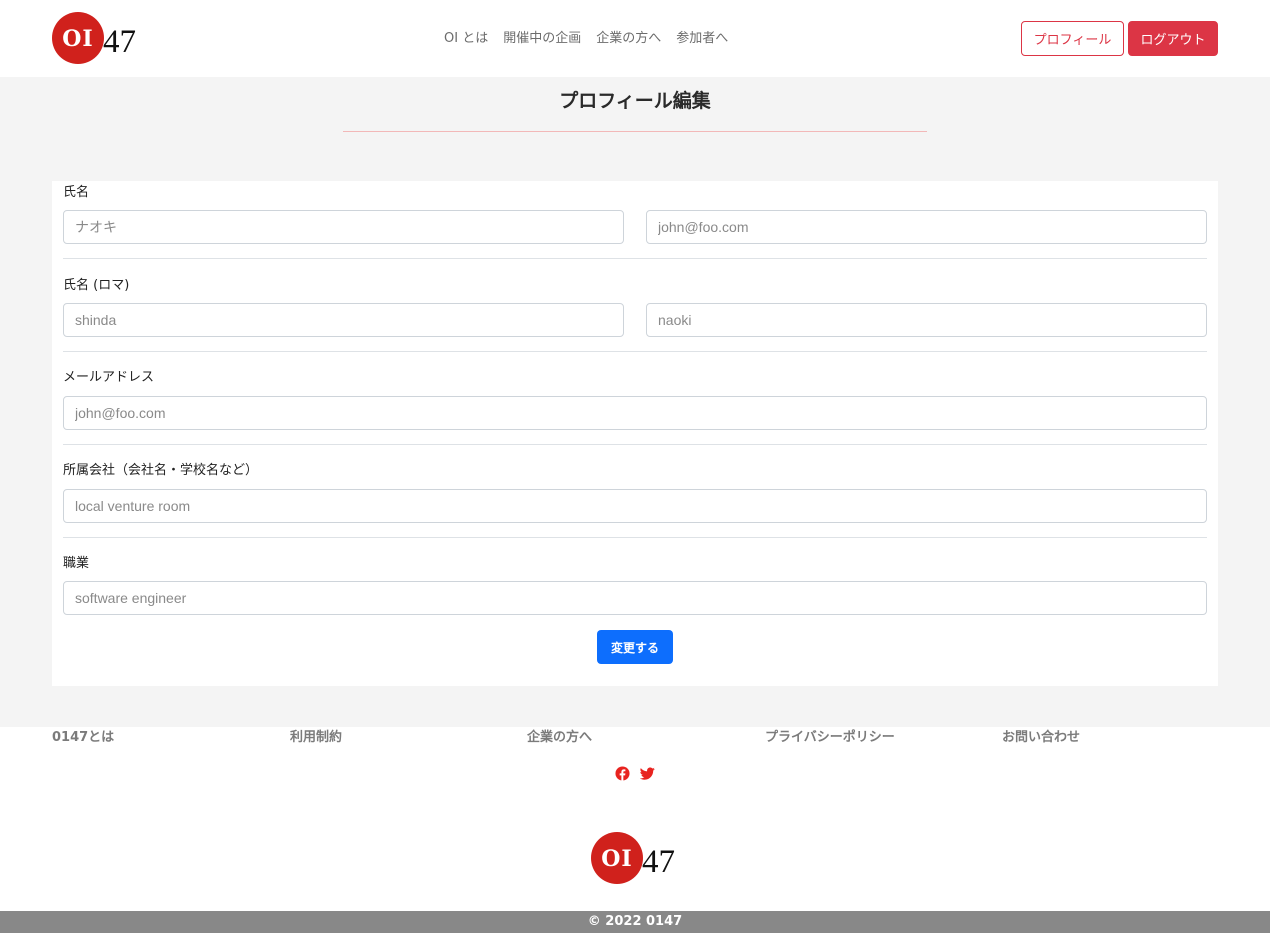 Image resolution: width=1270 pixels, height=933 pixels. I want to click on company-label: 所属会社（会社名・学校名など）, so click(161, 470).